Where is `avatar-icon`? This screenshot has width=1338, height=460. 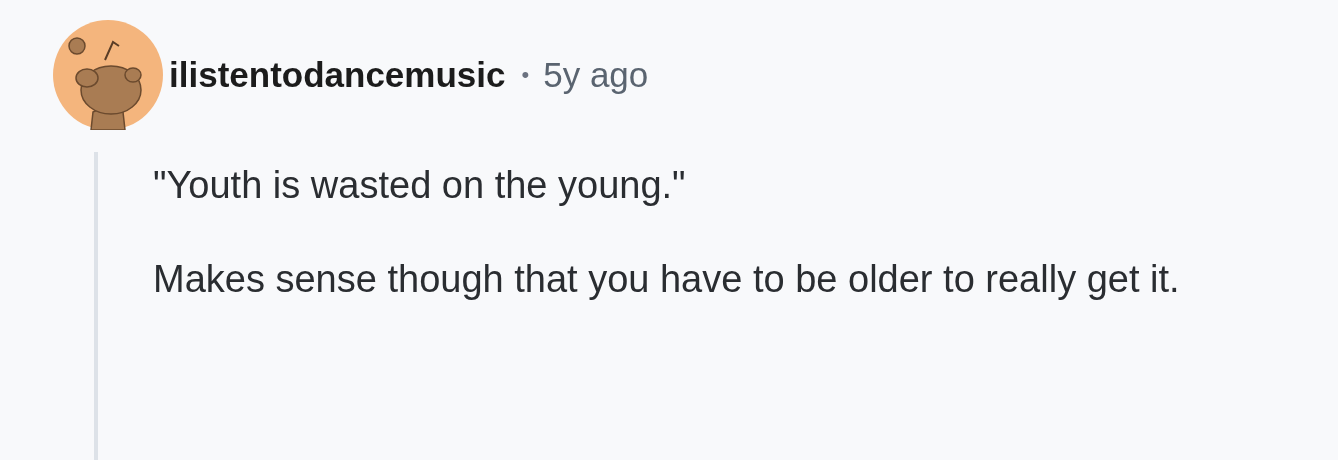
avatar-icon is located at coordinates (108, 75).